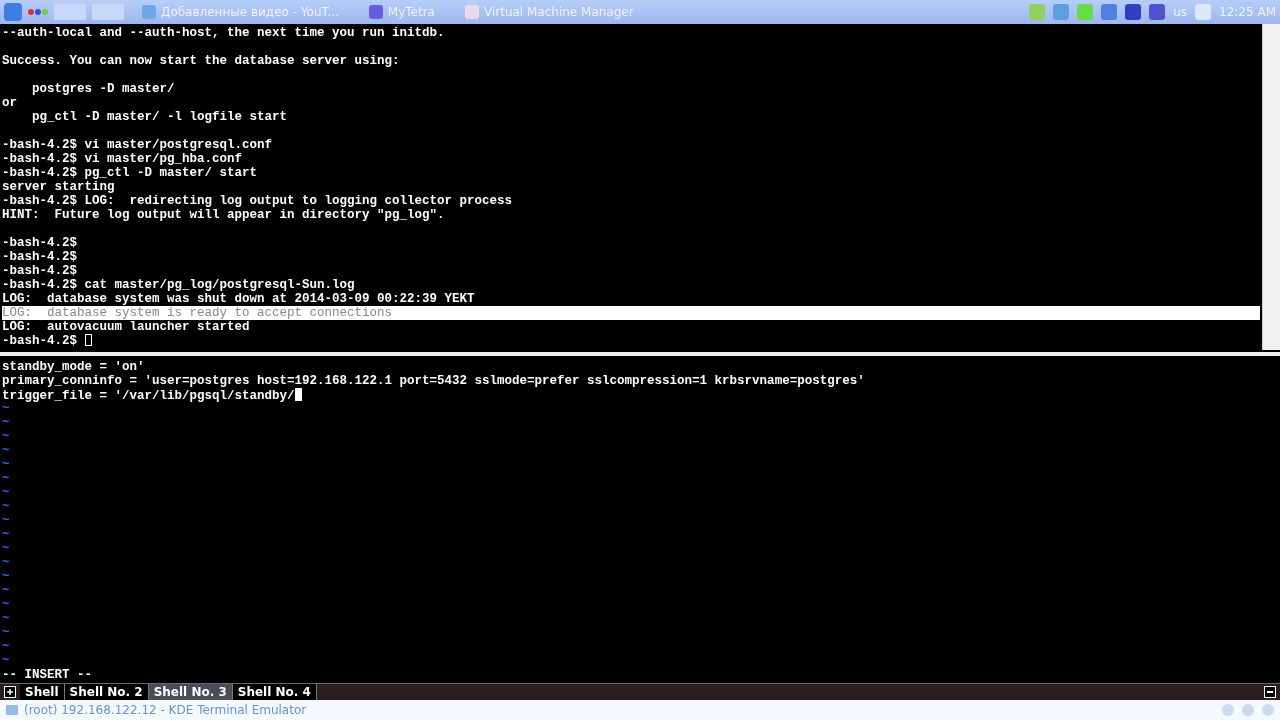 This screenshot has height=720, width=1280. What do you see at coordinates (126, 327) in the screenshot?
I see `terminal-line: LOG: autovacuum launcher started` at bounding box center [126, 327].